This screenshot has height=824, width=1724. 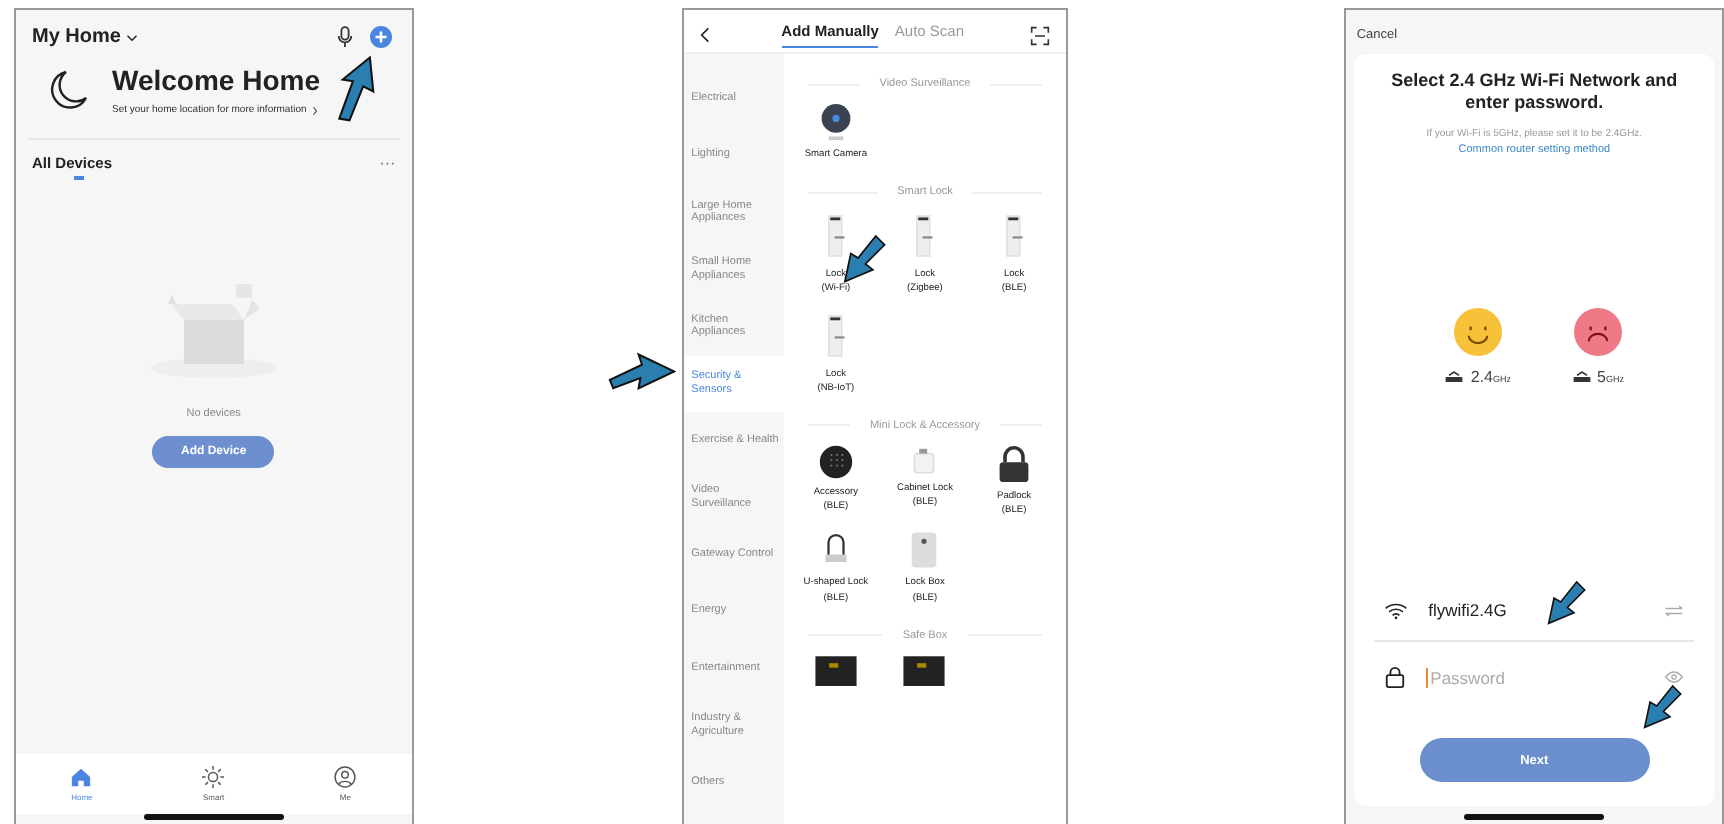 What do you see at coordinates (380, 37) in the screenshot?
I see `add-icon` at bounding box center [380, 37].